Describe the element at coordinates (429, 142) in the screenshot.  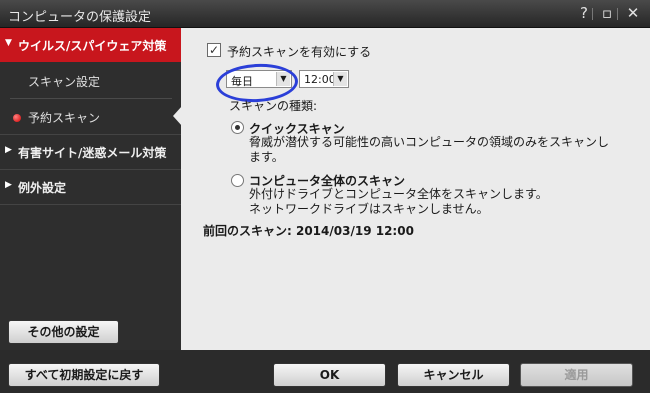
I see `description-line: 脅威が潜伏する可能性の高いコンピュータの領域のみをスキャンし` at that location.